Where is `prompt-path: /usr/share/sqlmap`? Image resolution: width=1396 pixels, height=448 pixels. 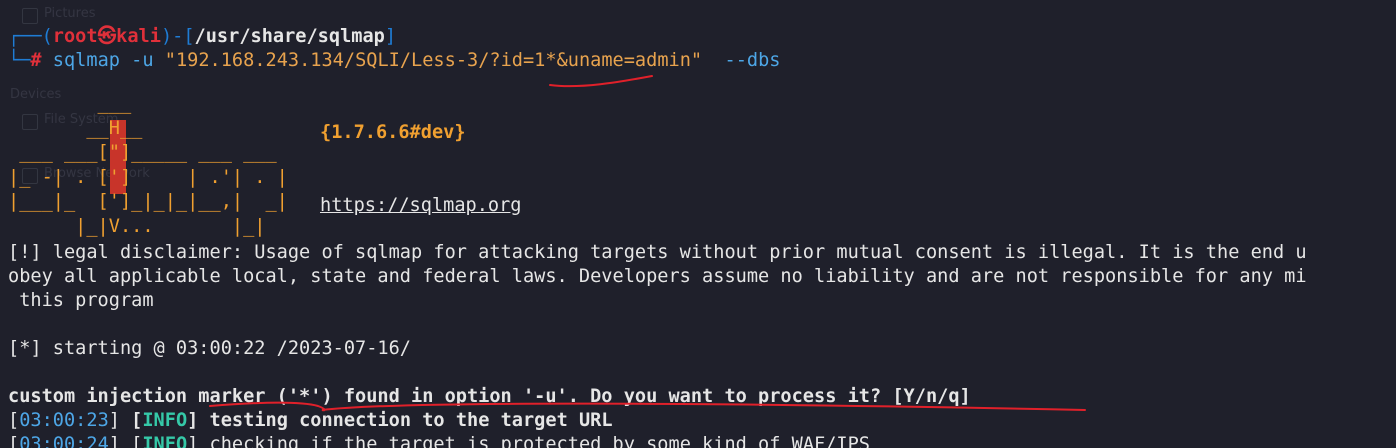
prompt-path: /usr/share/sqlmap is located at coordinates (289, 36).